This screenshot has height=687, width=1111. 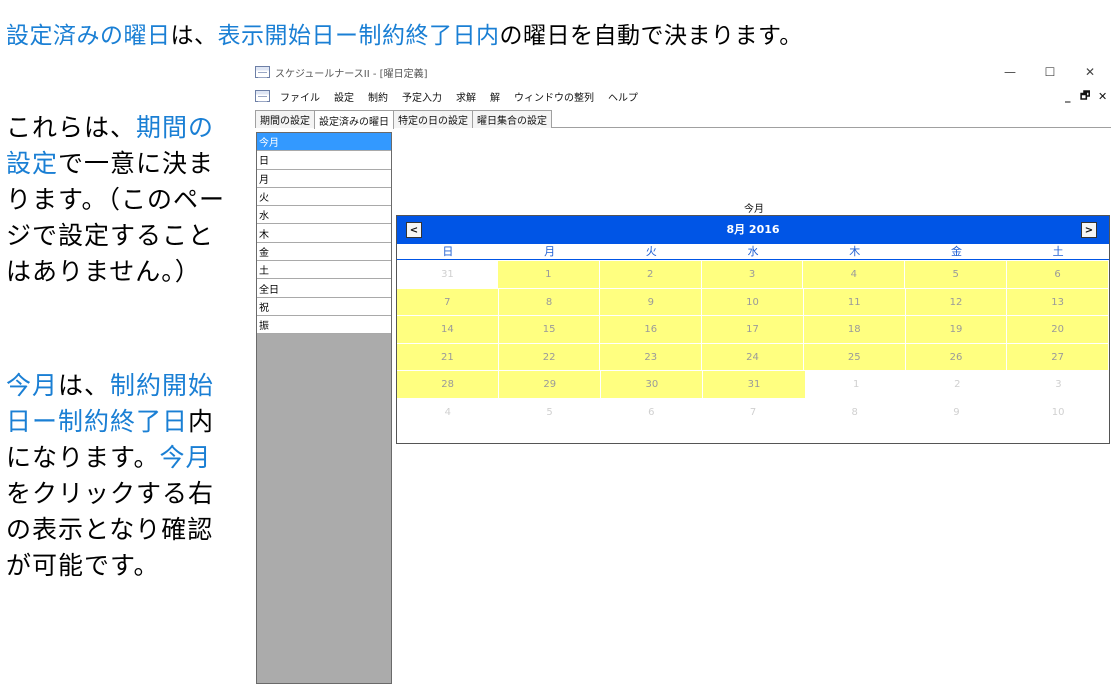 What do you see at coordinates (651, 357) in the screenshot?
I see `calendar-day-cell: 23` at bounding box center [651, 357].